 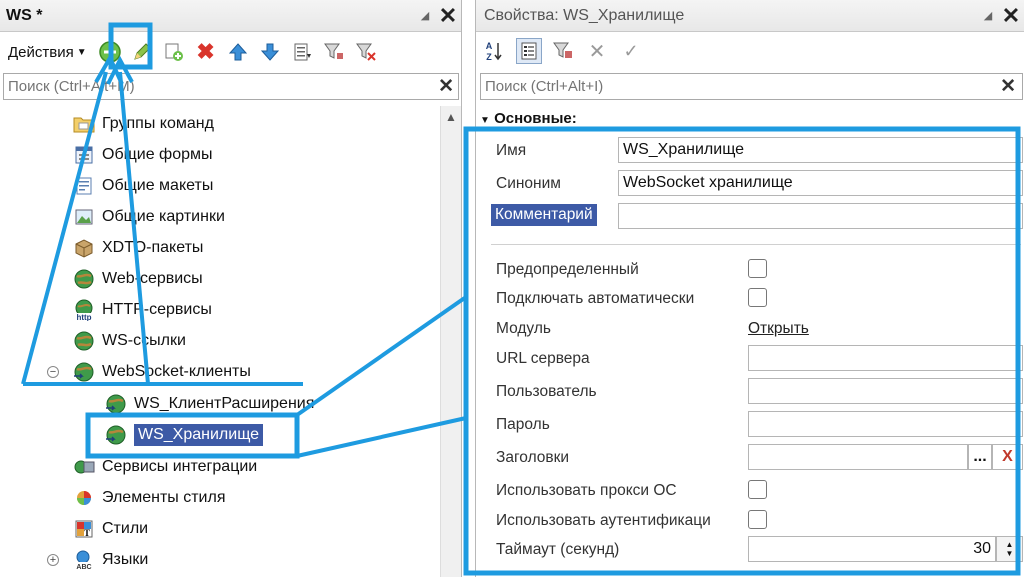 I want to click on properties-search-field: ✕, so click(x=751, y=86).